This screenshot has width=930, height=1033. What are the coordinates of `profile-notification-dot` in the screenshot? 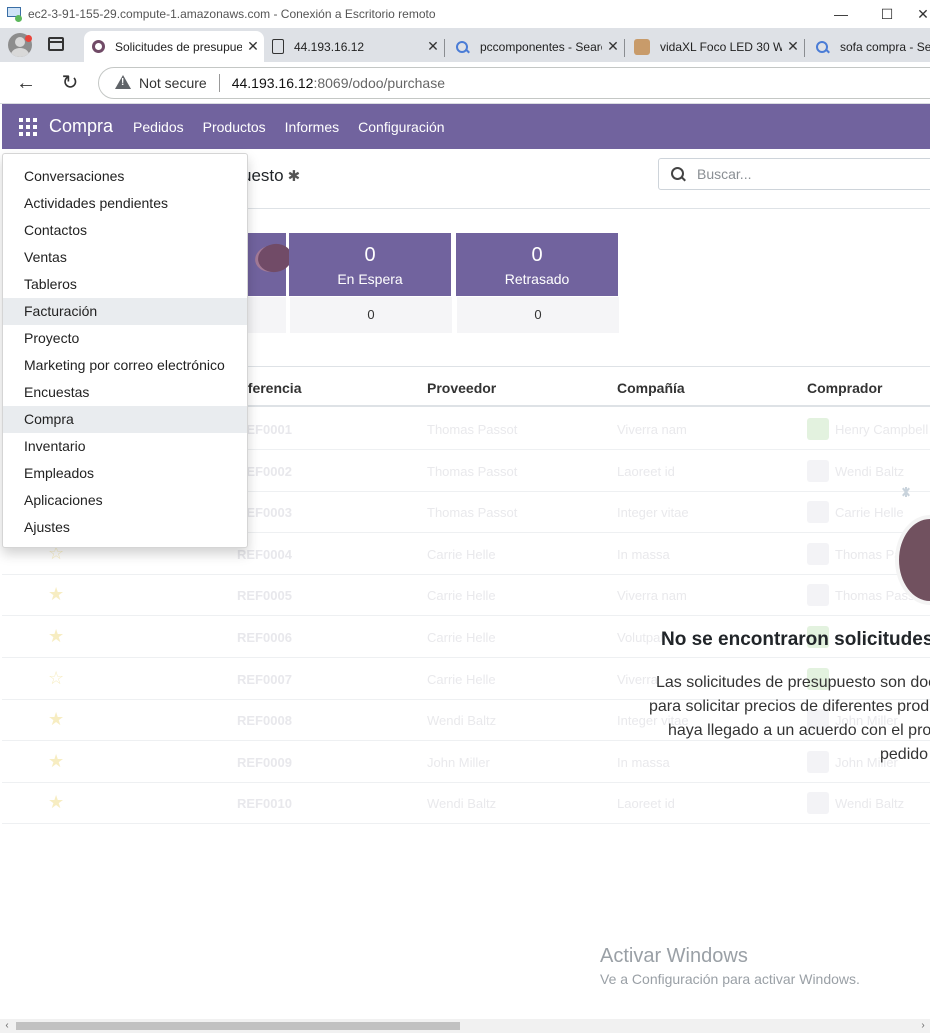 It's located at (28, 38).